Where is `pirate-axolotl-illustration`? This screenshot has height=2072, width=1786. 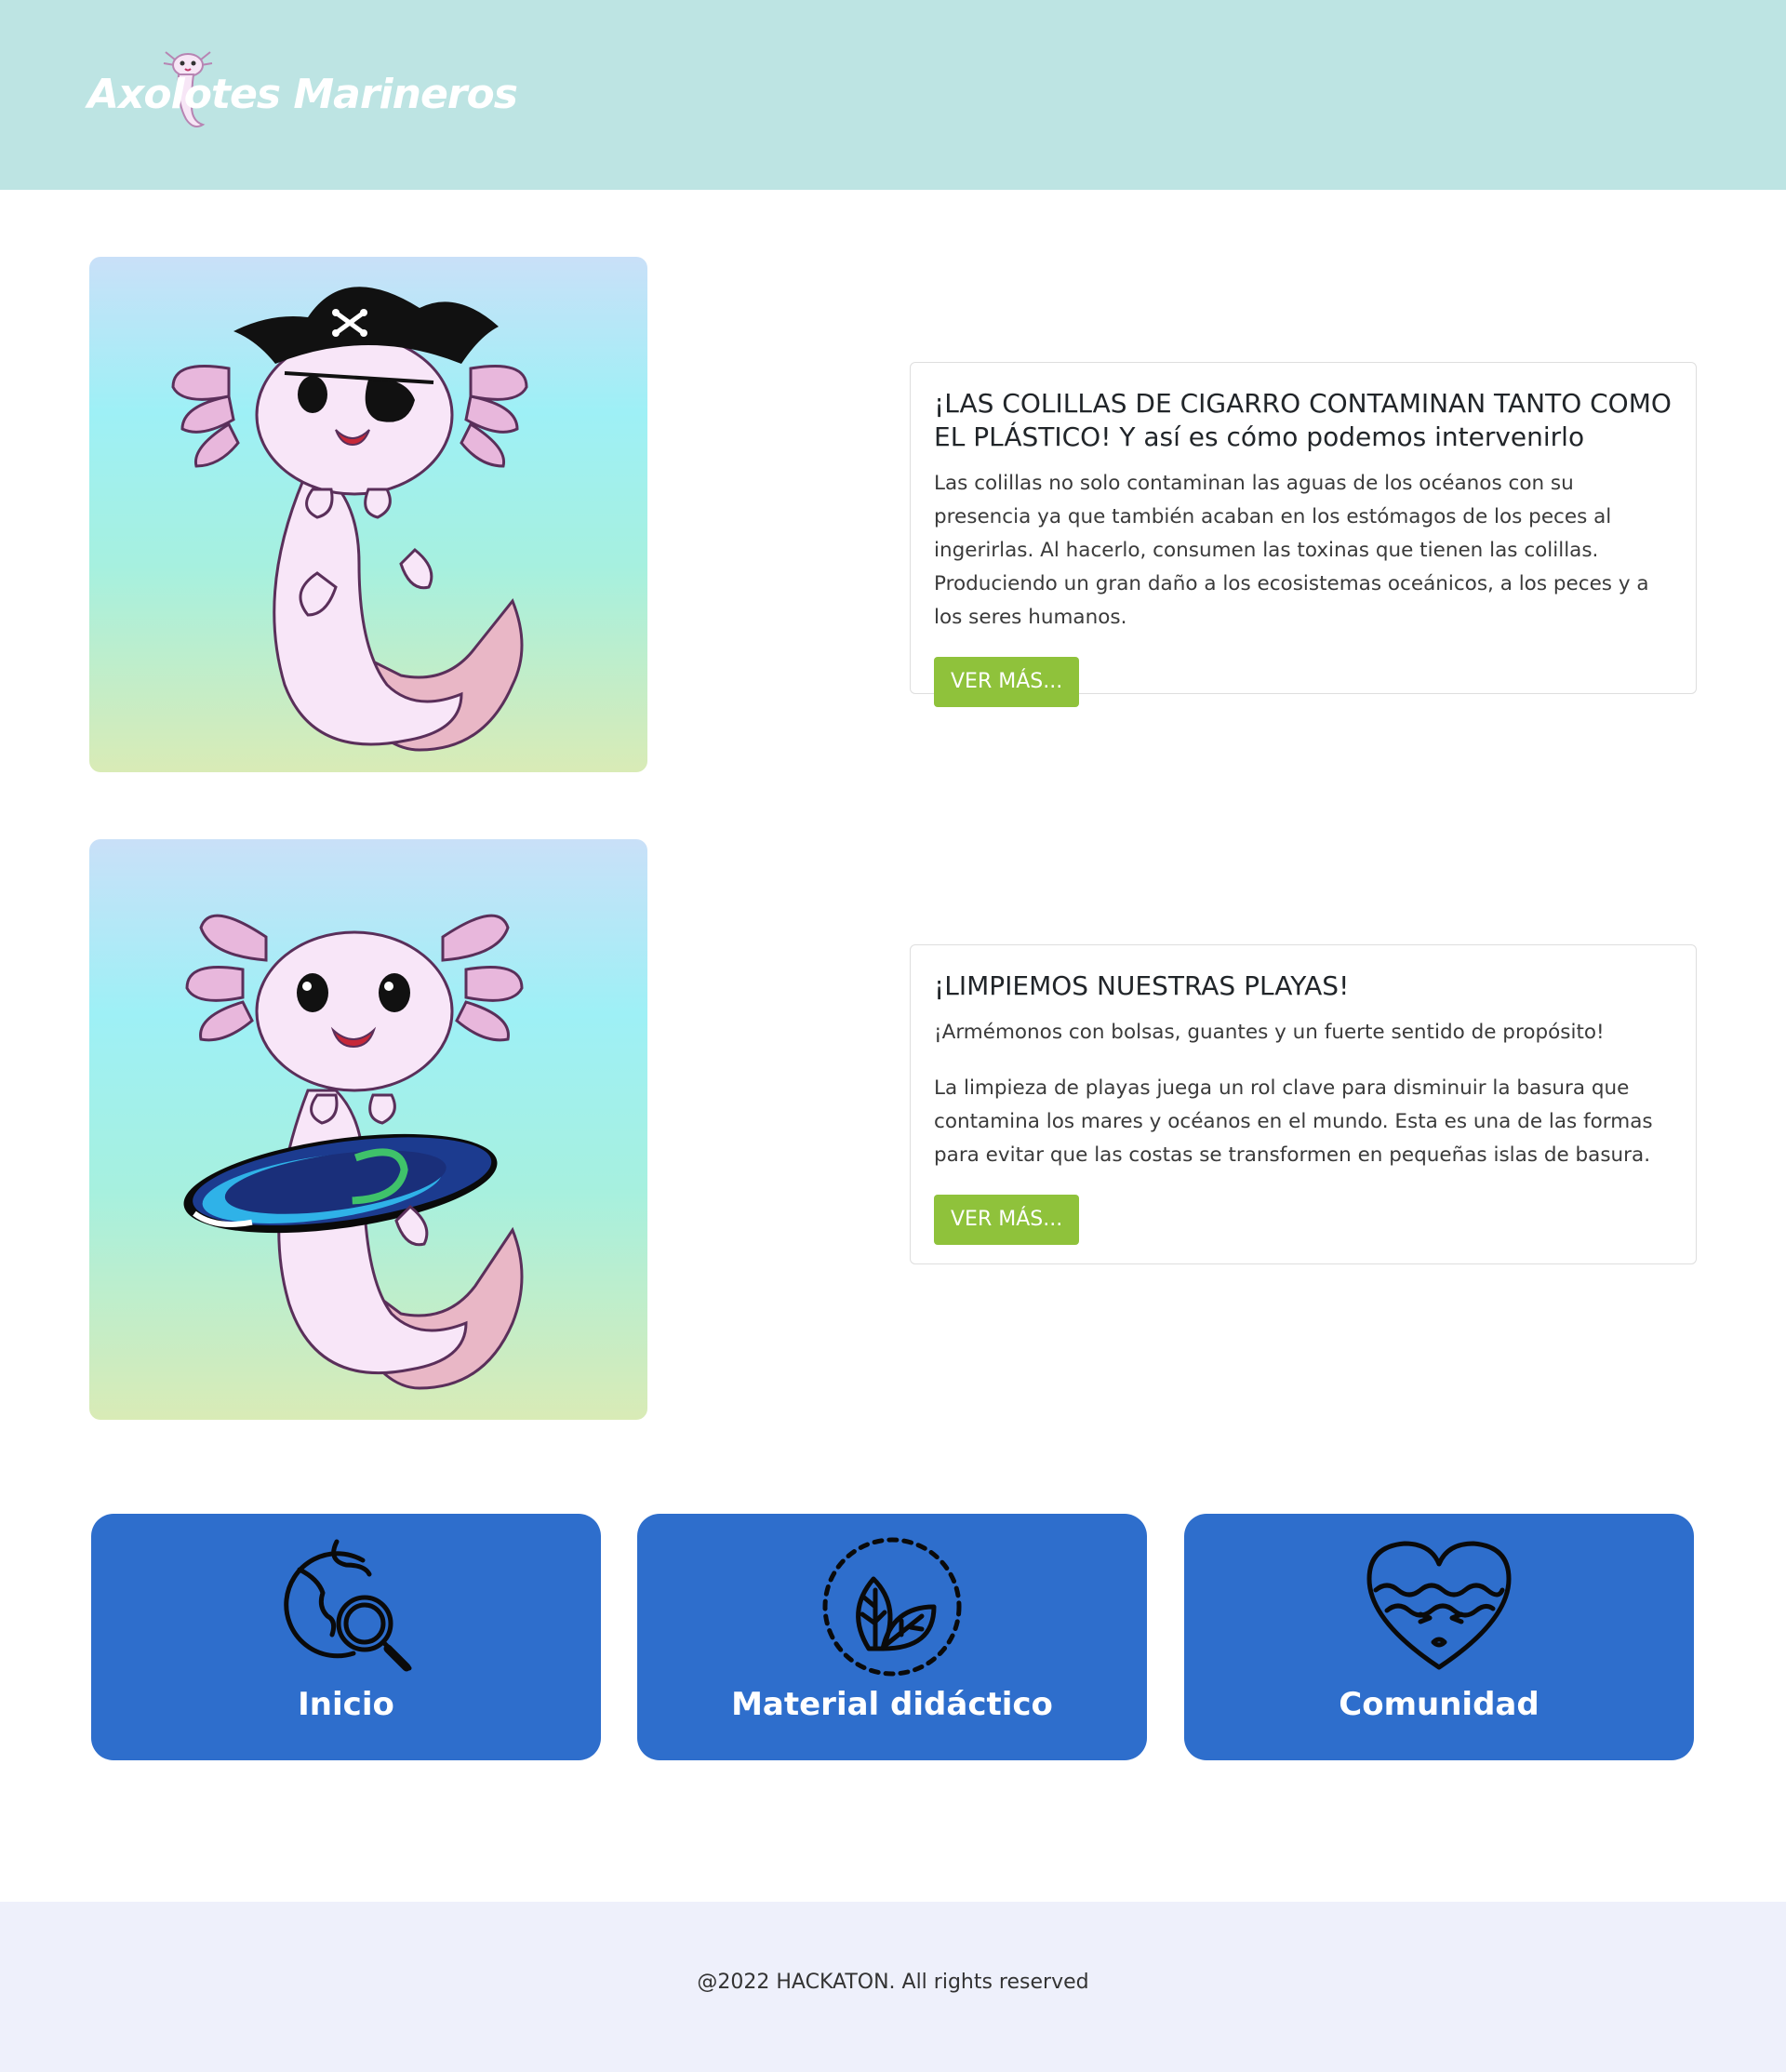
pirate-axolotl-illustration is located at coordinates (349, 520).